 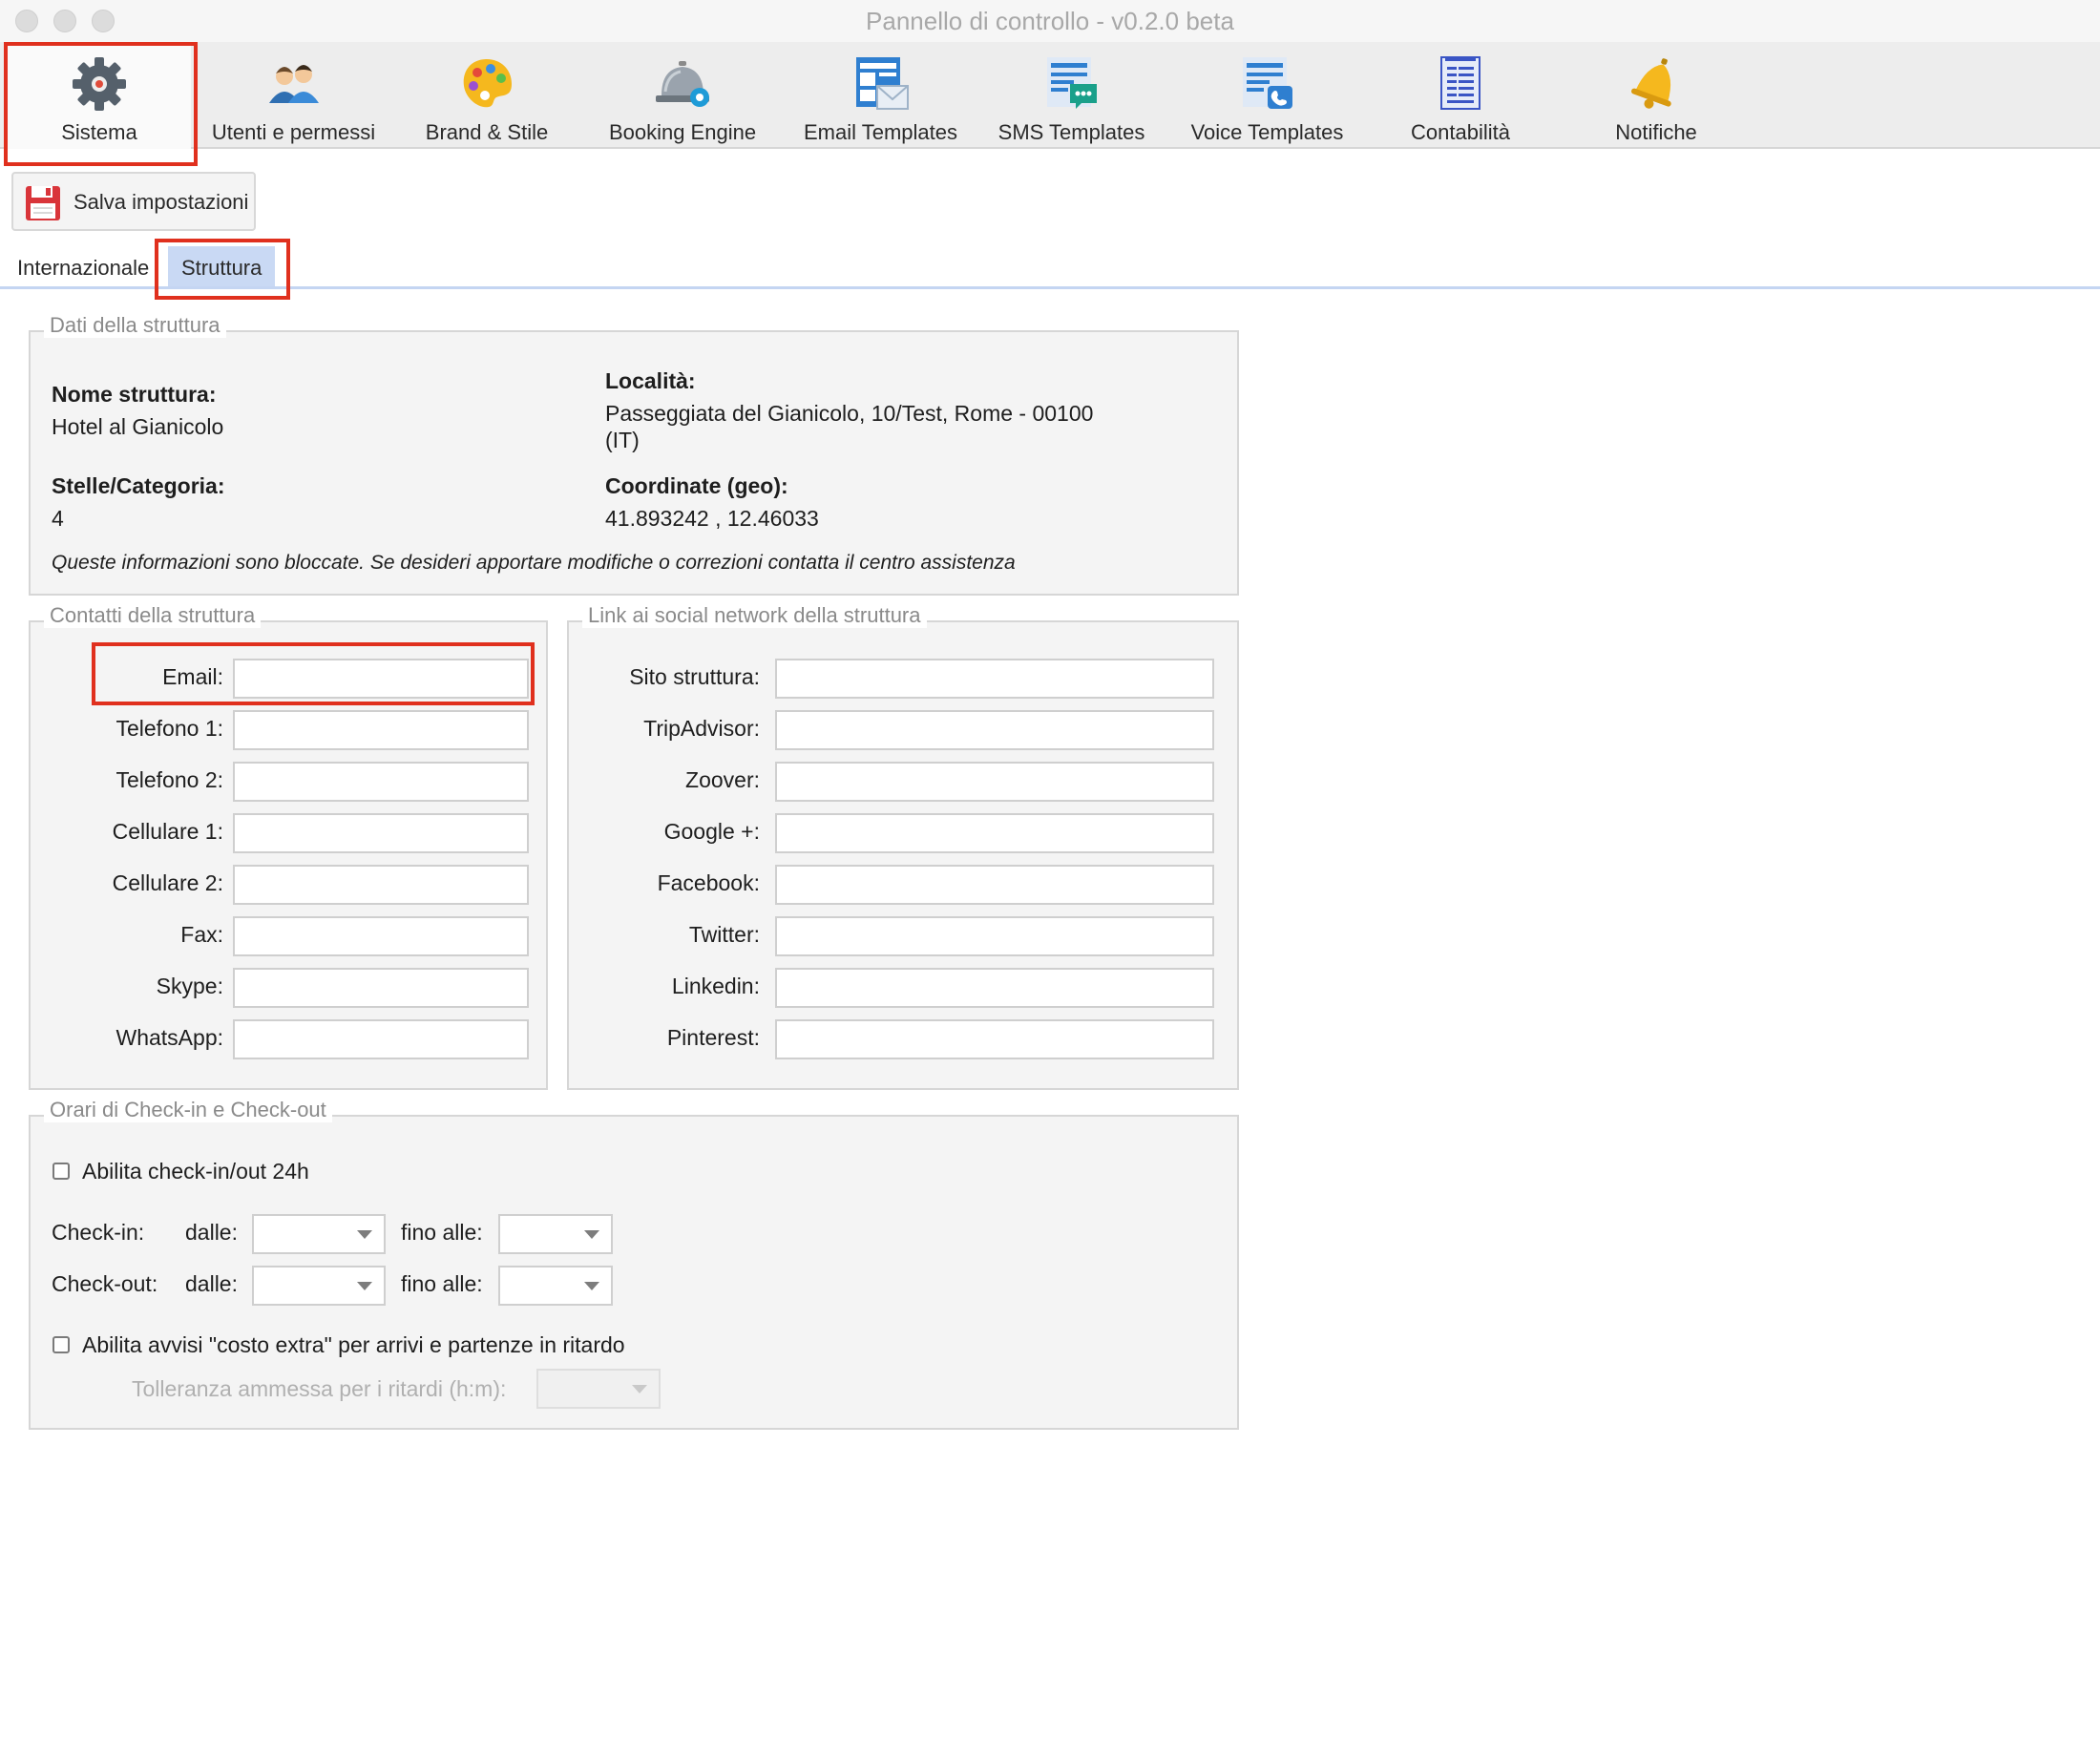 What do you see at coordinates (1267, 83) in the screenshot?
I see `voice-template-icon` at bounding box center [1267, 83].